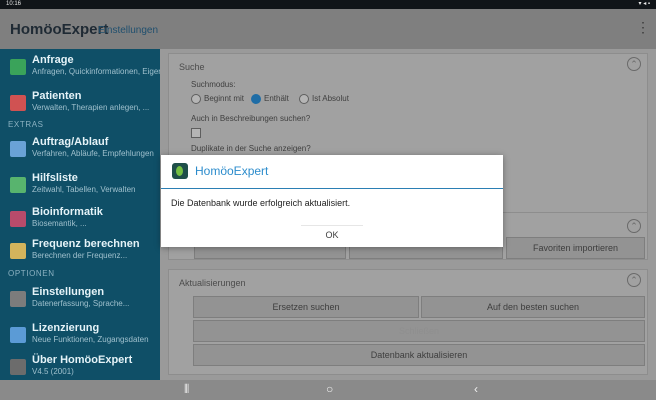 The image size is (656, 400). Describe the element at coordinates (90, 339) in the screenshot. I see `sidebar-item-sub: Neue Funktionen, Zugangsdaten` at that location.